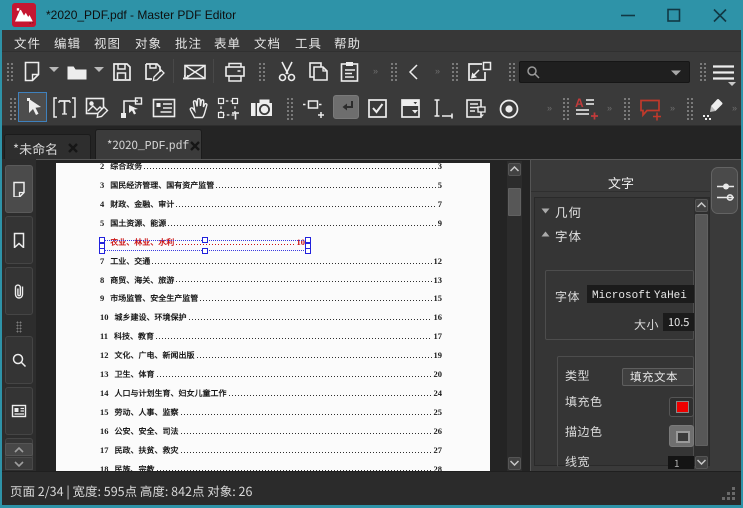 This screenshot has height=508, width=743. What do you see at coordinates (579, 103) in the screenshot?
I see `svg-text: A` at bounding box center [579, 103].